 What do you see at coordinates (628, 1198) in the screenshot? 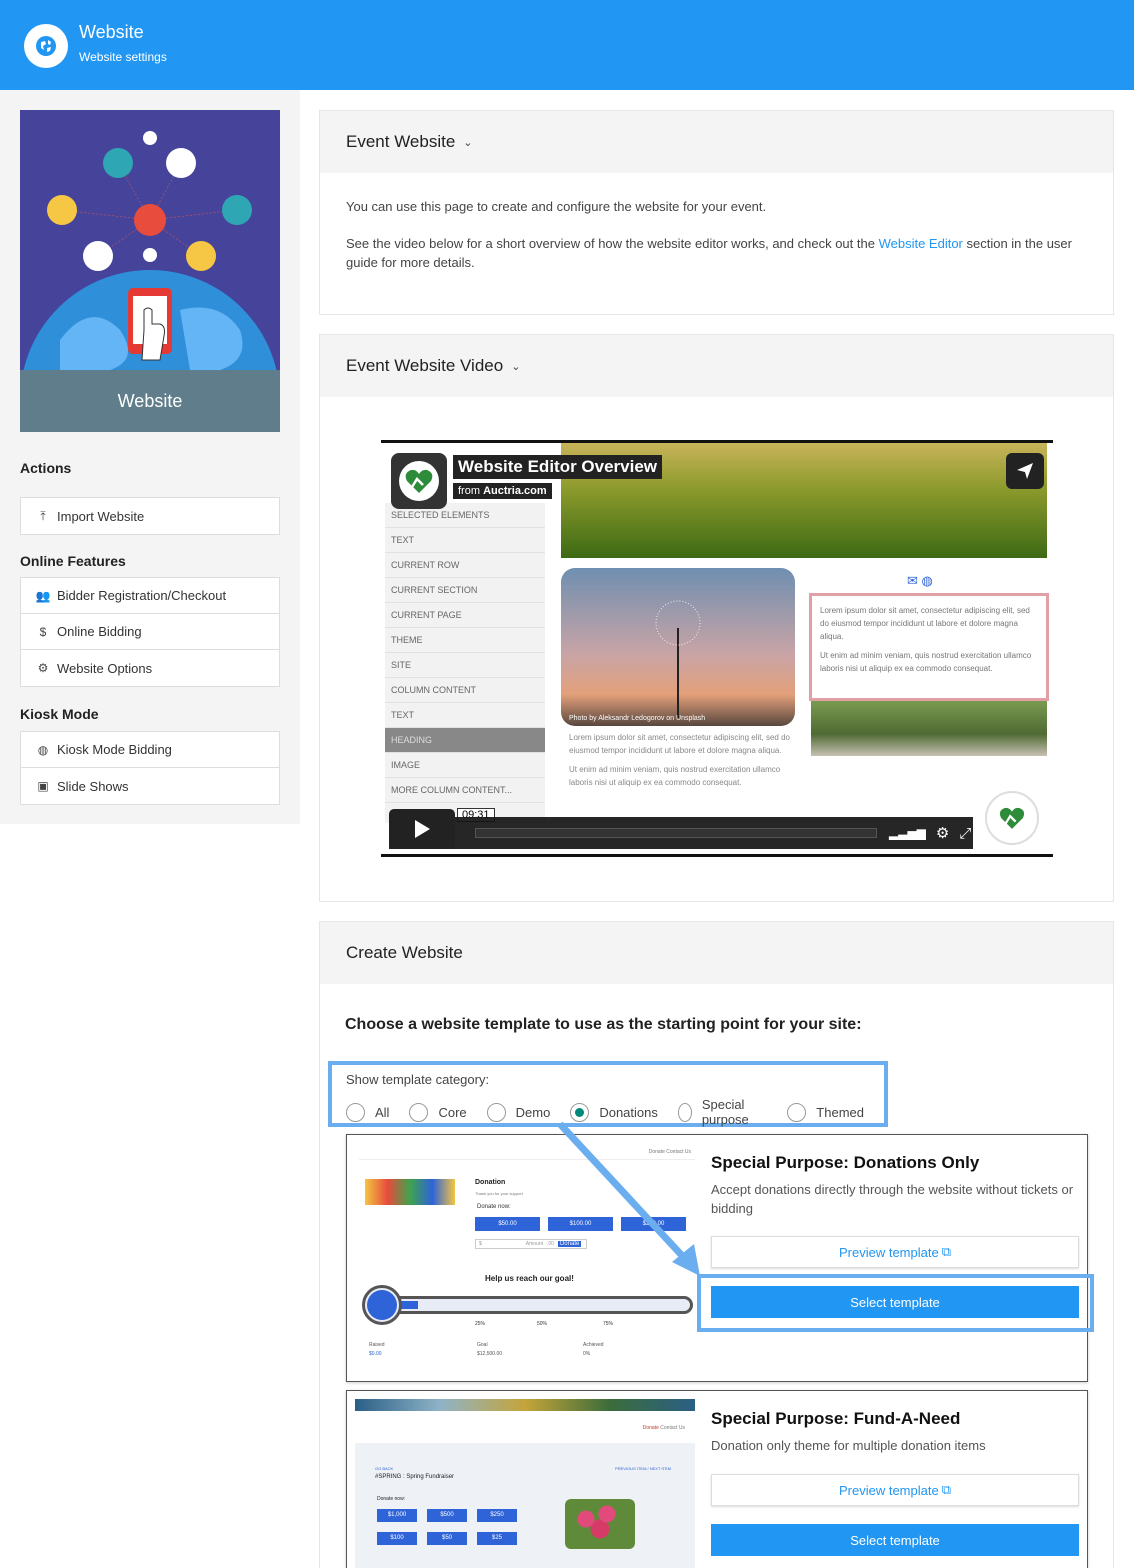
I see `highlight-arrow` at bounding box center [628, 1198].